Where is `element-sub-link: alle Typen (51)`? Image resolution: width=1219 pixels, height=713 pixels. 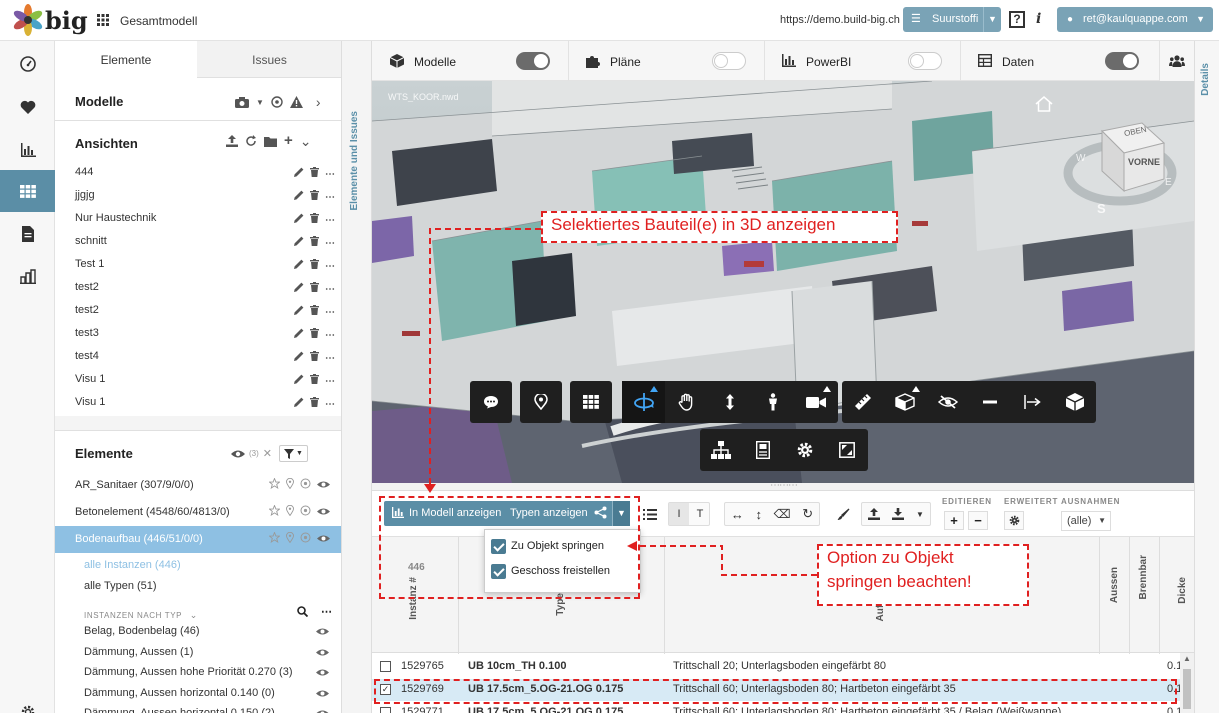 element-sub-link: alle Typen (51) is located at coordinates (120, 586).